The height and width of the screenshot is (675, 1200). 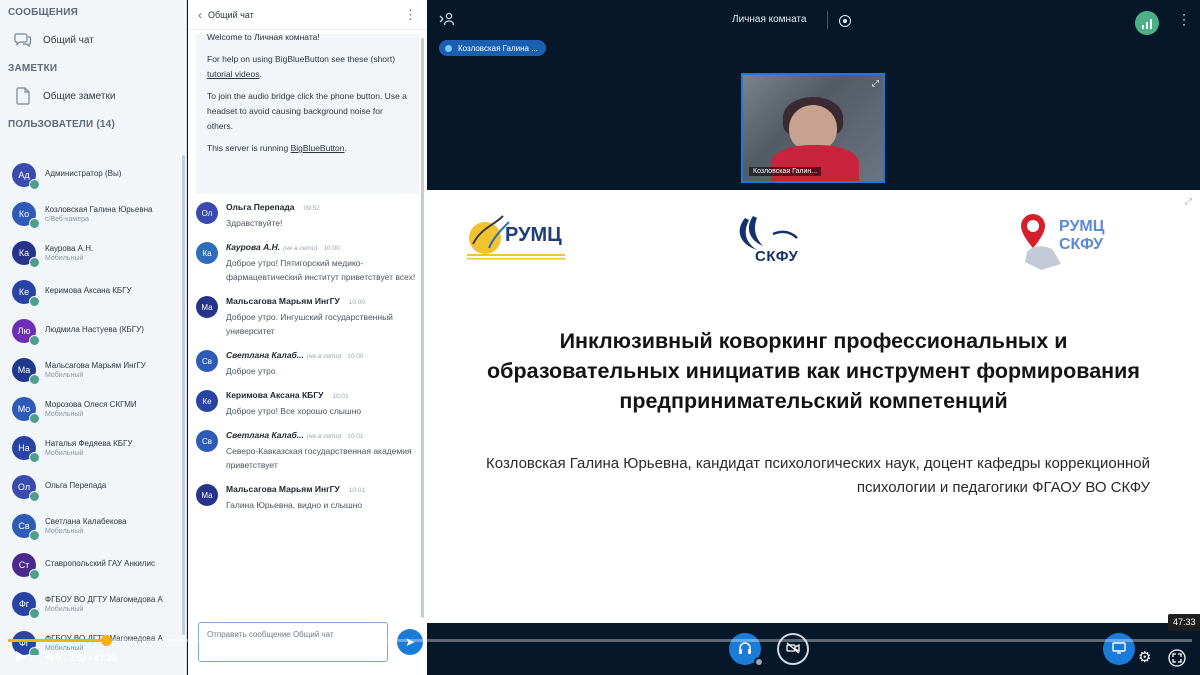 I want to click on connection-status-icon, so click(x=1147, y=23).